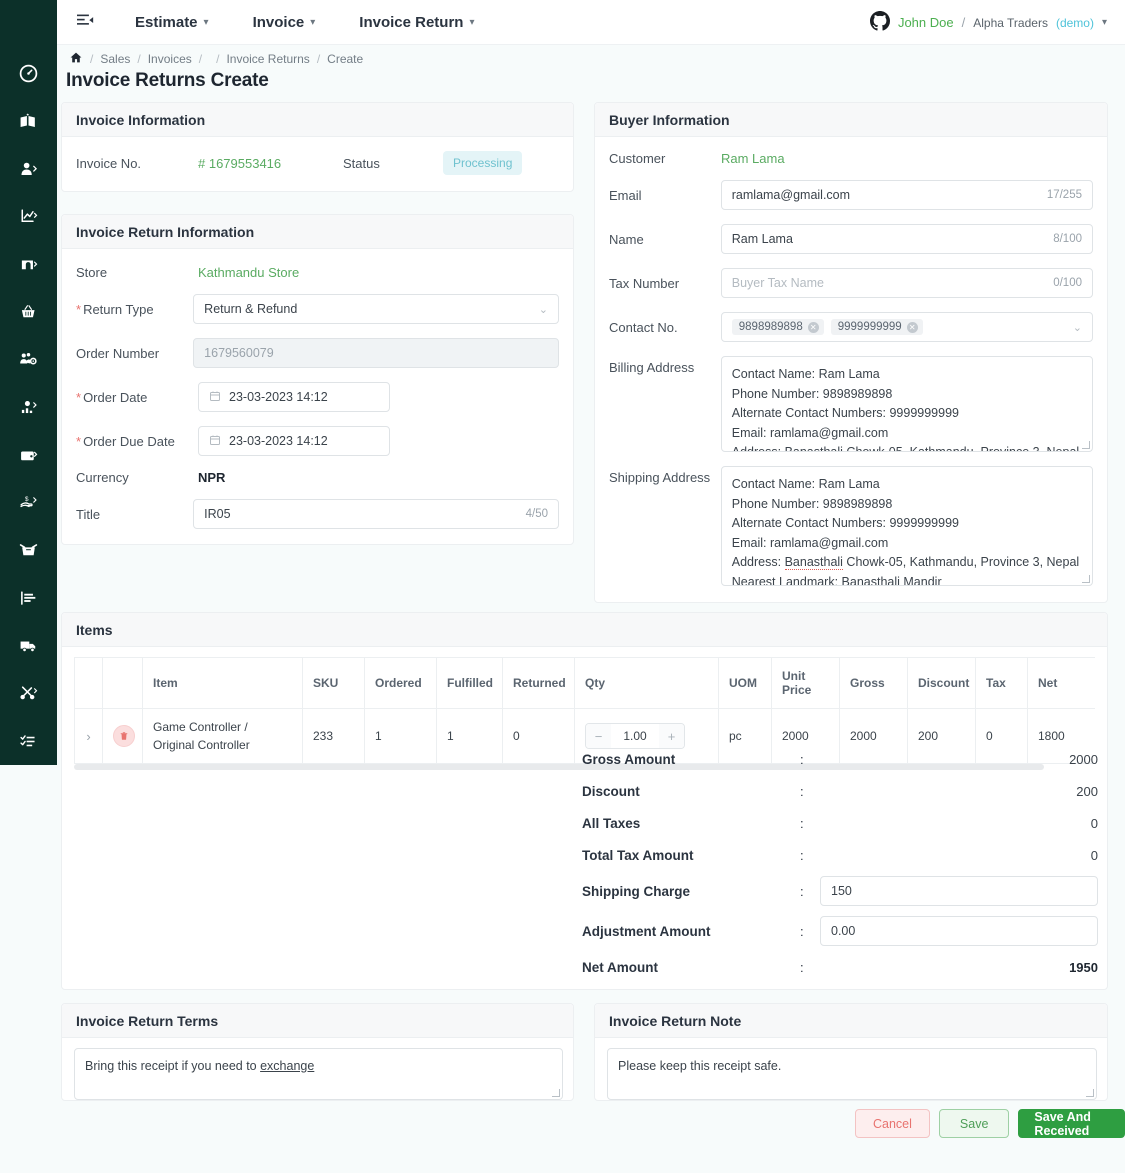 This screenshot has height=1173, width=1125. Describe the element at coordinates (28, 741) in the screenshot. I see `sidebar-item-checklist` at that location.